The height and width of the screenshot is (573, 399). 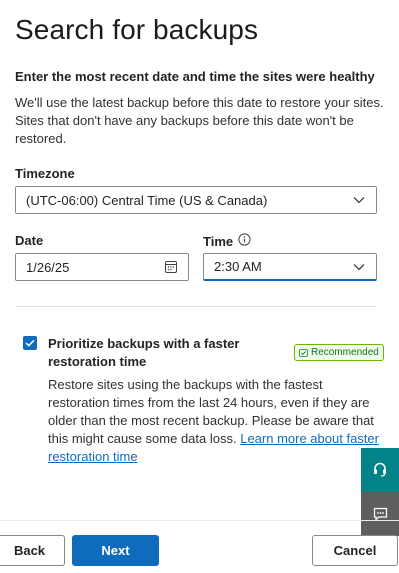 I want to click on time-label-group: Time, so click(x=227, y=241).